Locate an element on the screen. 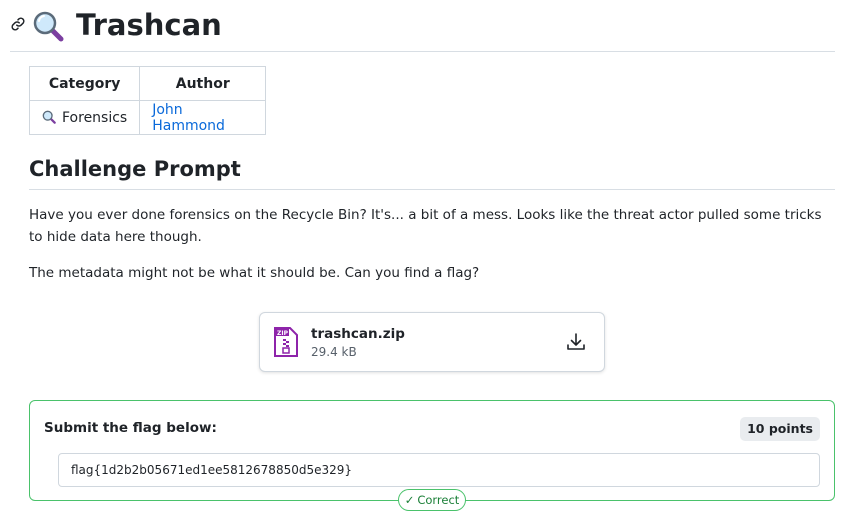 Image resolution: width=855 pixels, height=523 pixels. challenge-meta-table: Category Author Forensics John Hammond is located at coordinates (147, 100).